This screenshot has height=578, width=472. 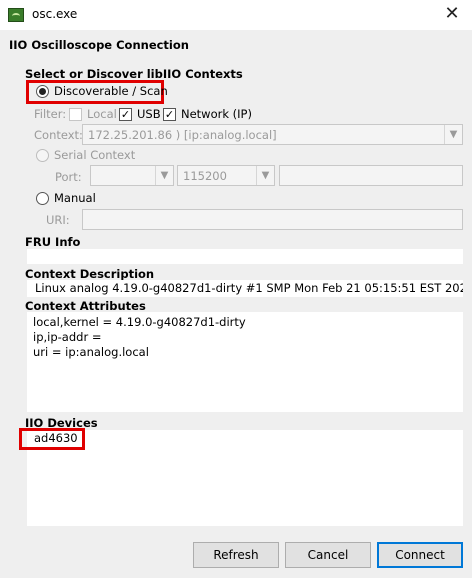 I want to click on close-icon: ✕, so click(x=452, y=14).